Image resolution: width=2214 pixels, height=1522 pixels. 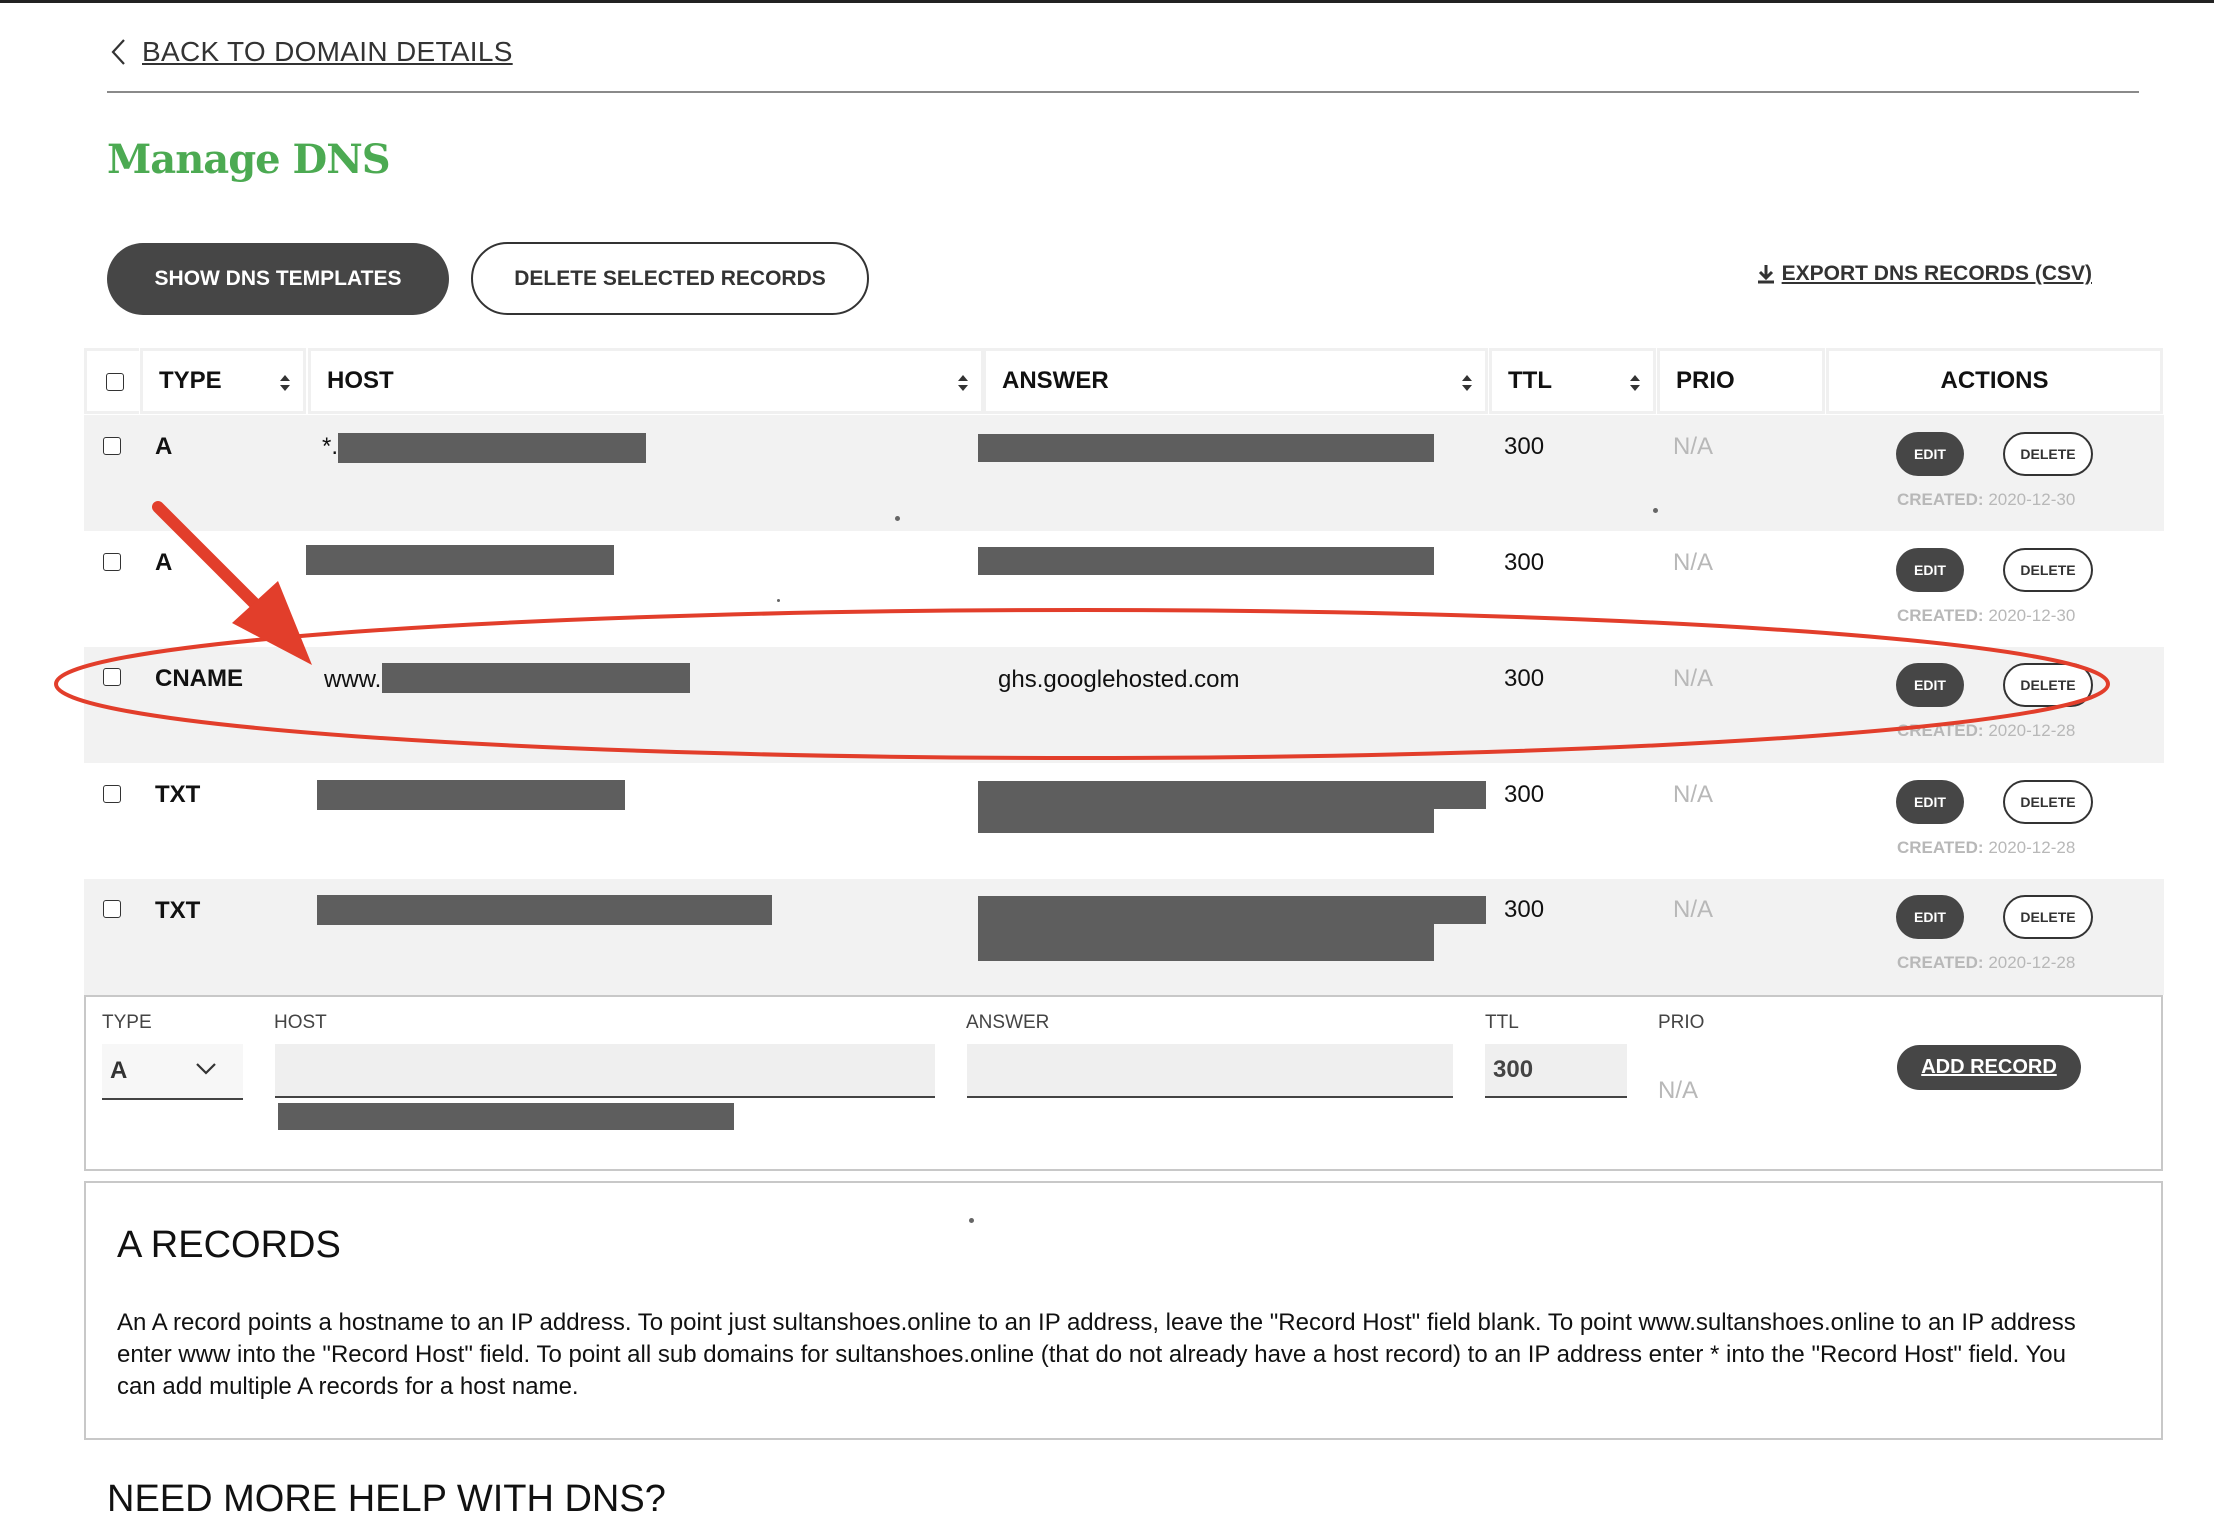 I want to click on header-prio: PRIO, so click(x=1741, y=381).